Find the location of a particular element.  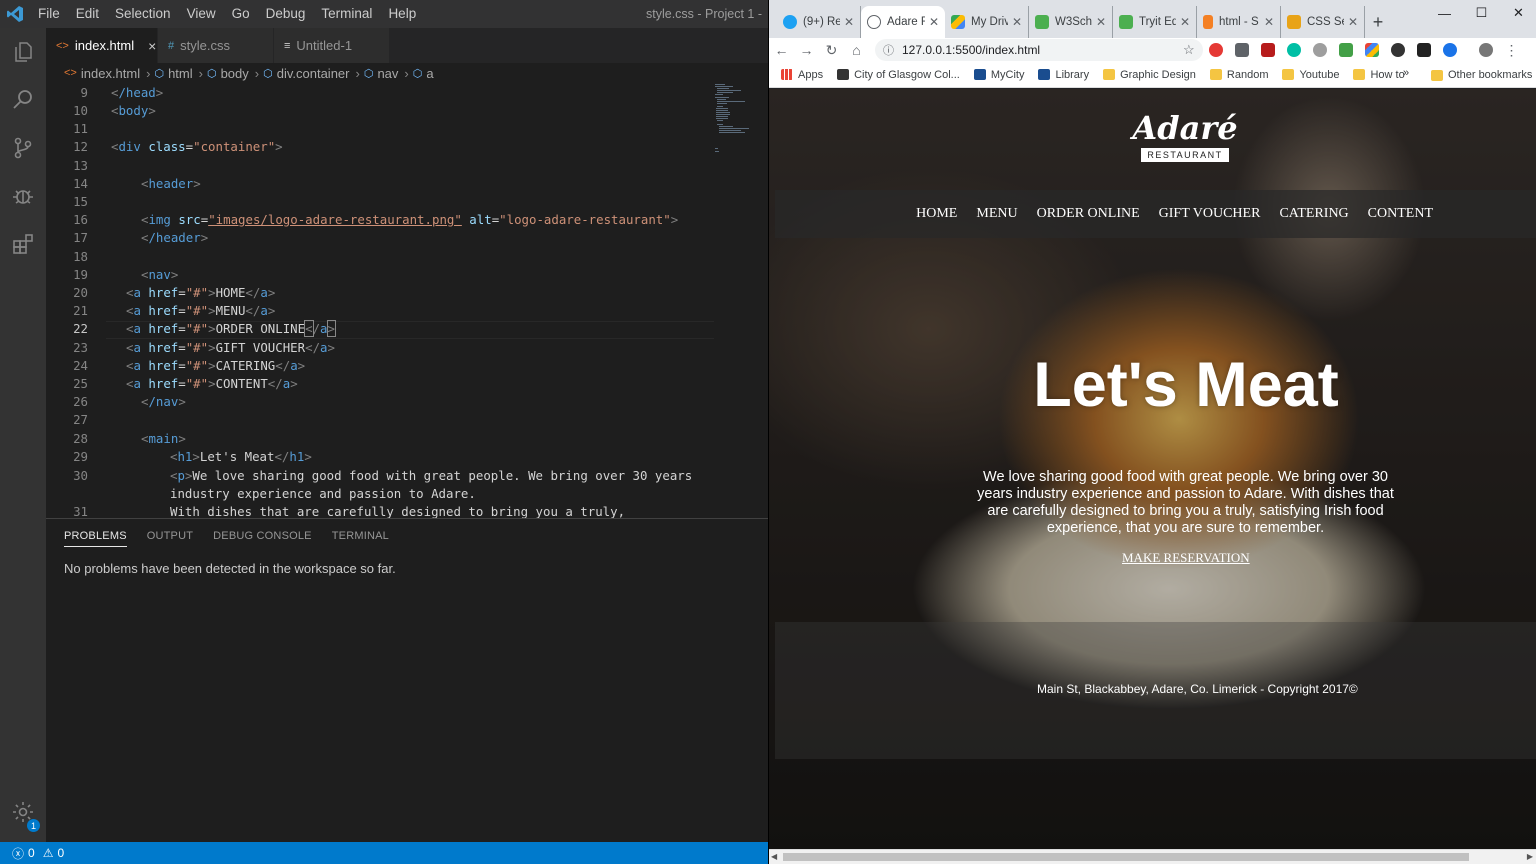

grammarly-extension-icon is located at coordinates (1294, 50).